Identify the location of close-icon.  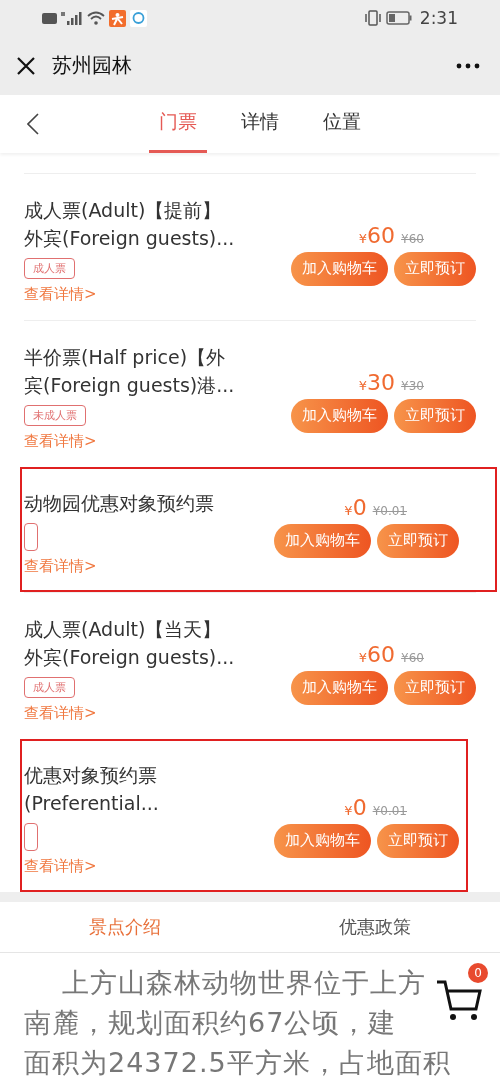
(26, 65).